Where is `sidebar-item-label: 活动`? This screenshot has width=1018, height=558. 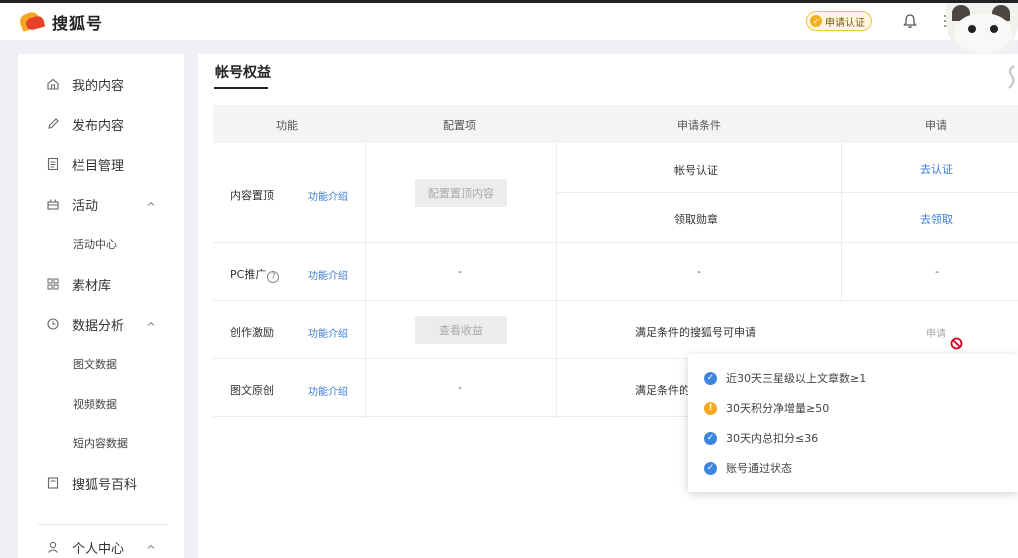 sidebar-item-label: 活动 is located at coordinates (85, 206).